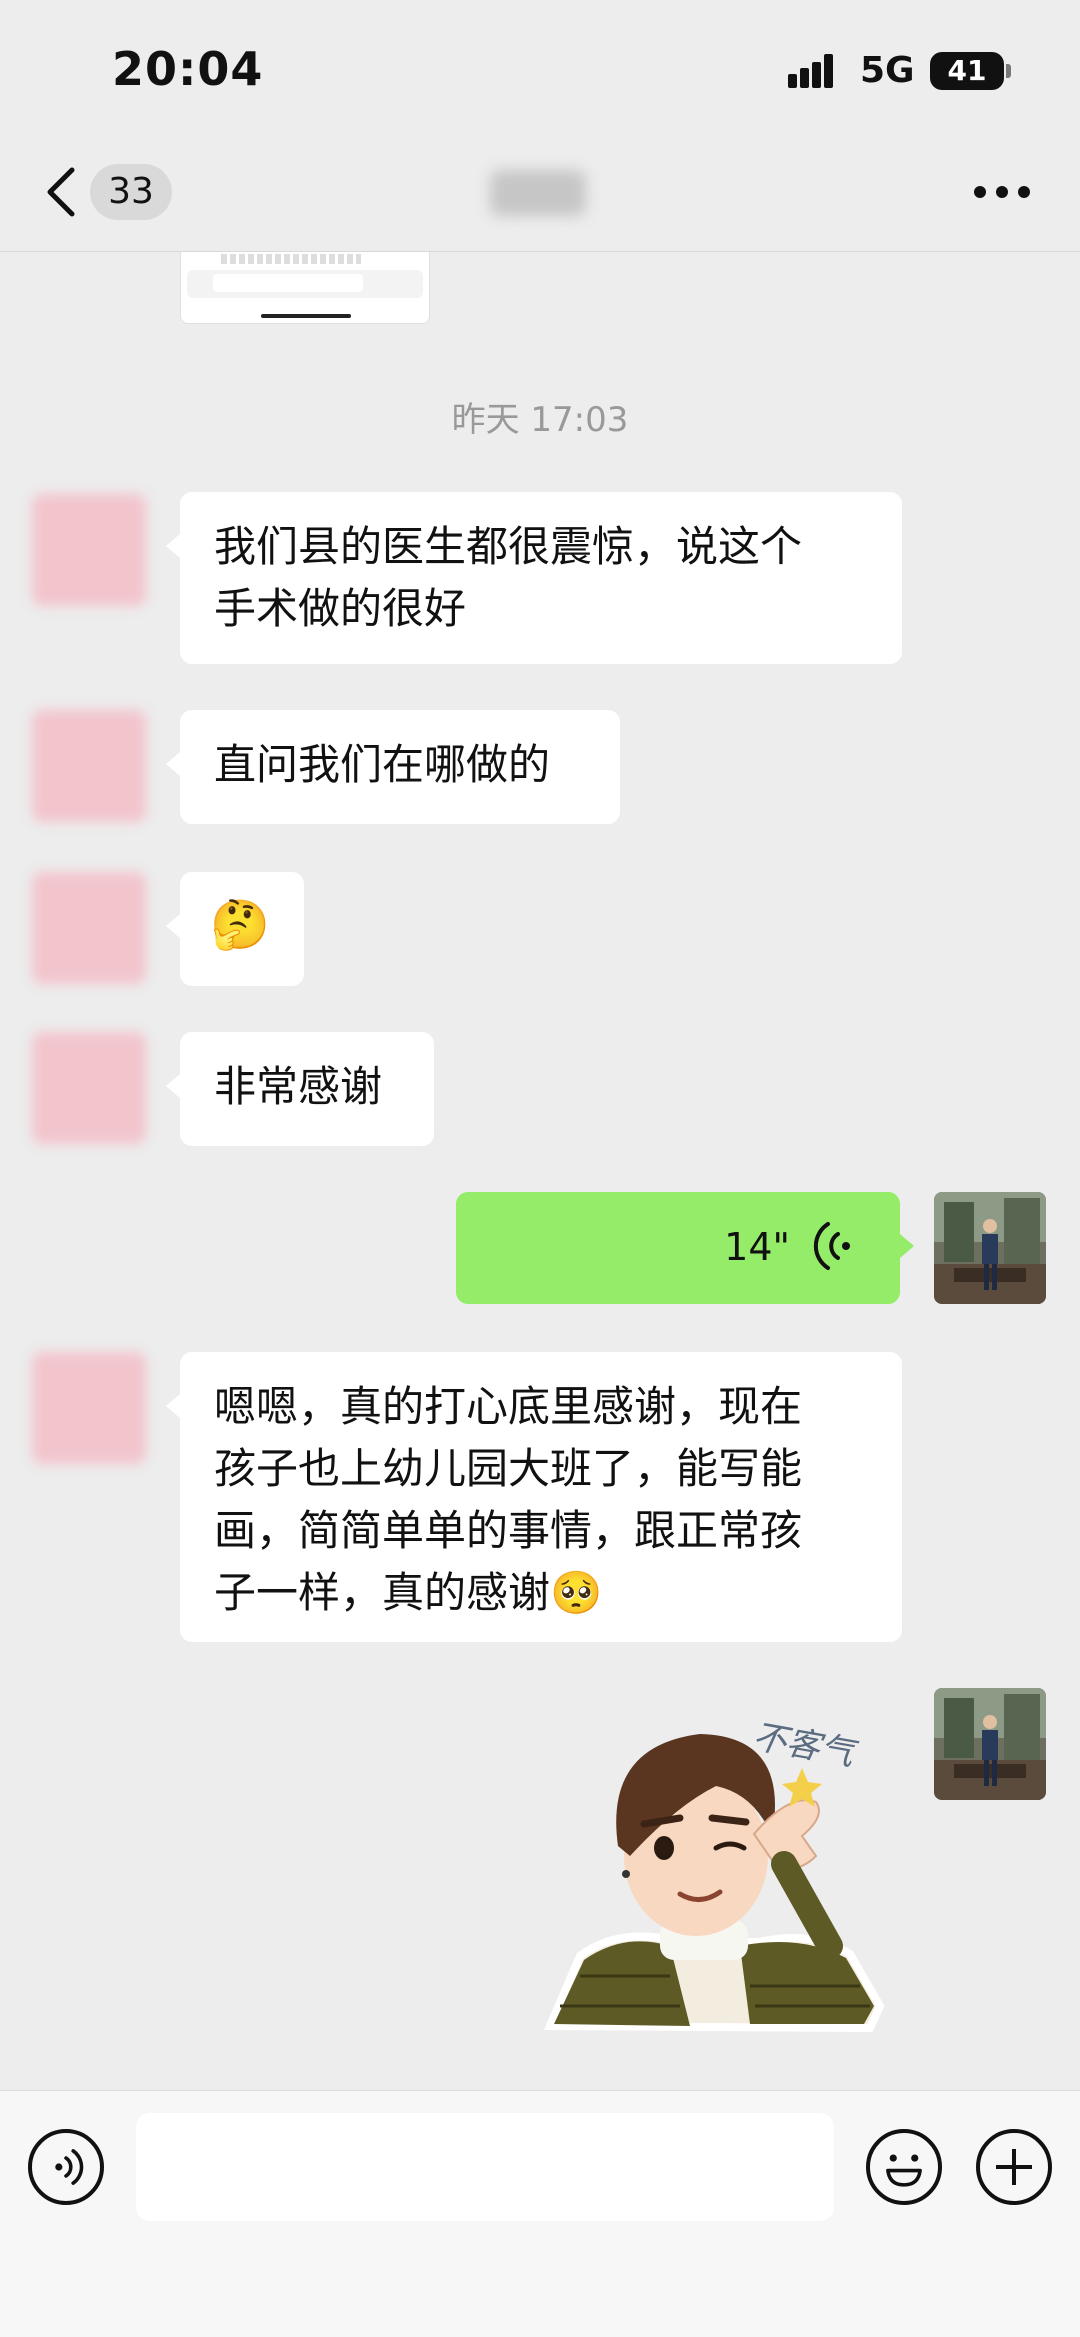 The image size is (1080, 2337). What do you see at coordinates (1002, 193) in the screenshot?
I see `more-options-icon` at bounding box center [1002, 193].